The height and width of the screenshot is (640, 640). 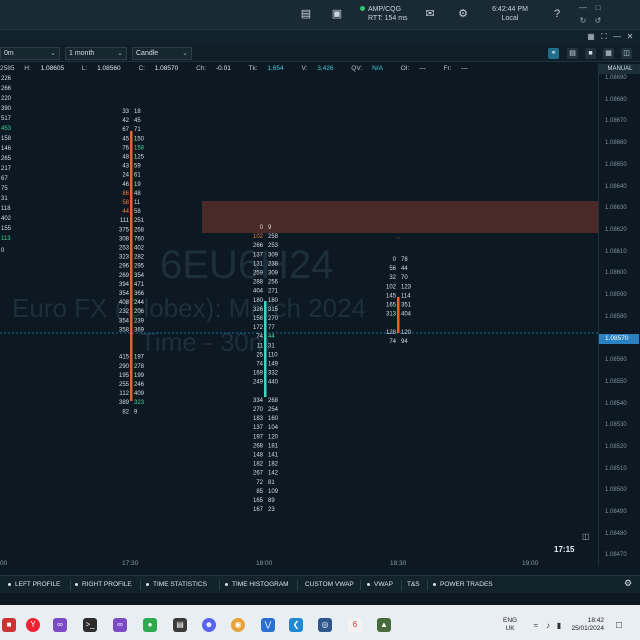 I want to click on trading-app-icon: 6, so click(x=355, y=625).